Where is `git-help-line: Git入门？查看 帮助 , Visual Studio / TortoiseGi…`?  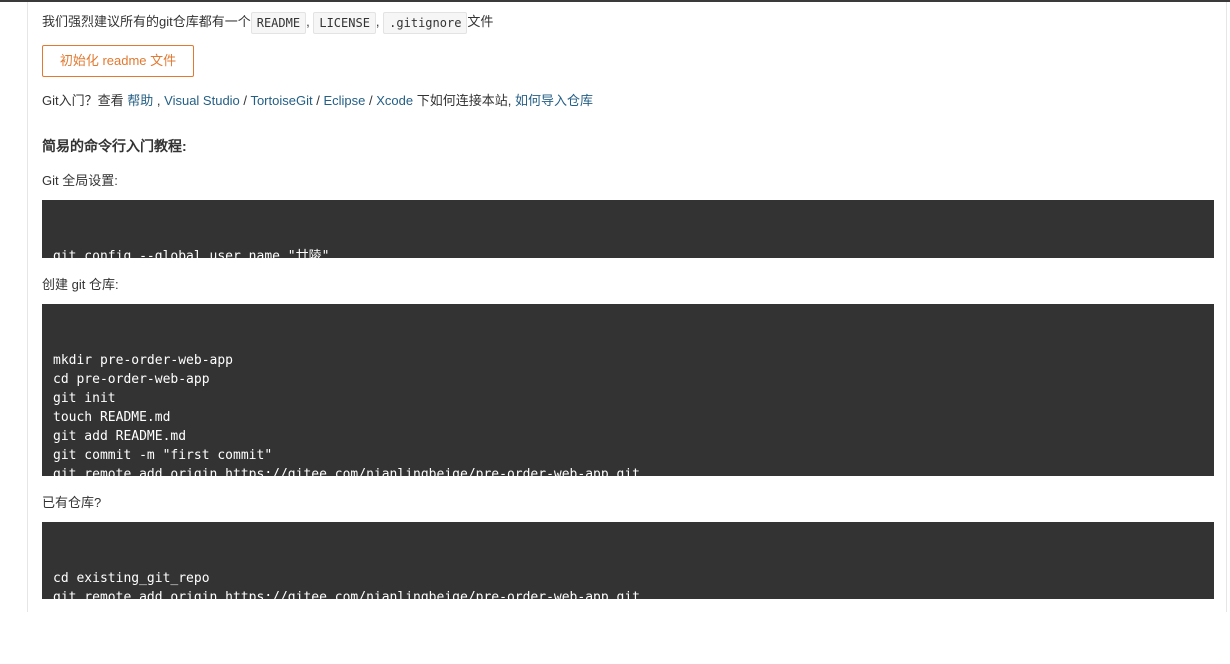
git-help-line: Git入门？查看 帮助 , Visual Studio / TortoiseGi… is located at coordinates (317, 101).